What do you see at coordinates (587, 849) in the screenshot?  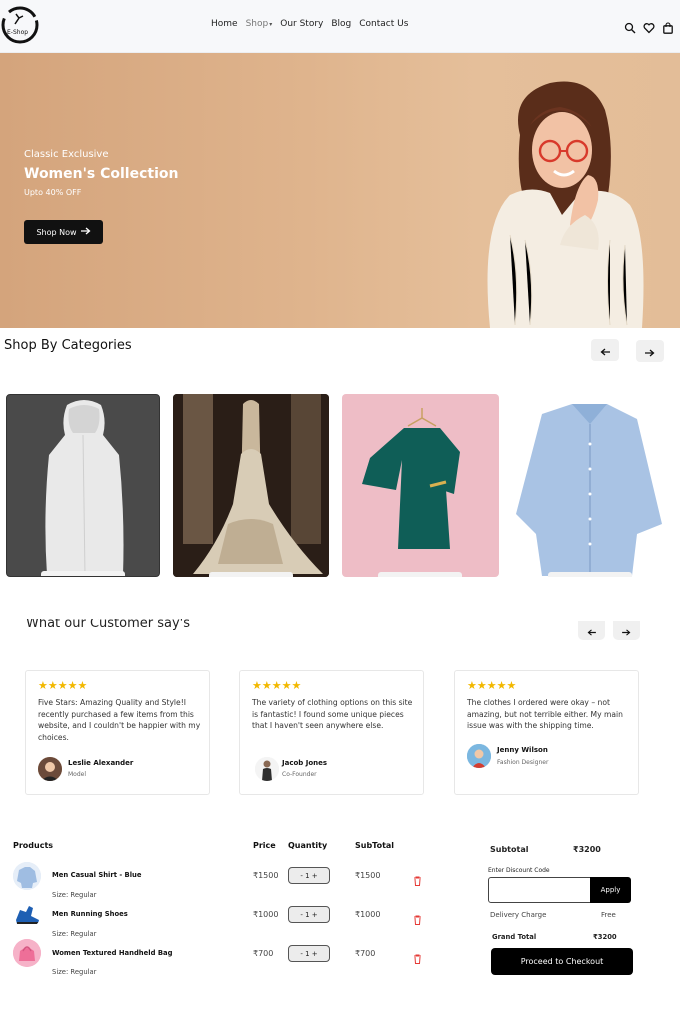 I see `subtotal-value: ₹3200` at bounding box center [587, 849].